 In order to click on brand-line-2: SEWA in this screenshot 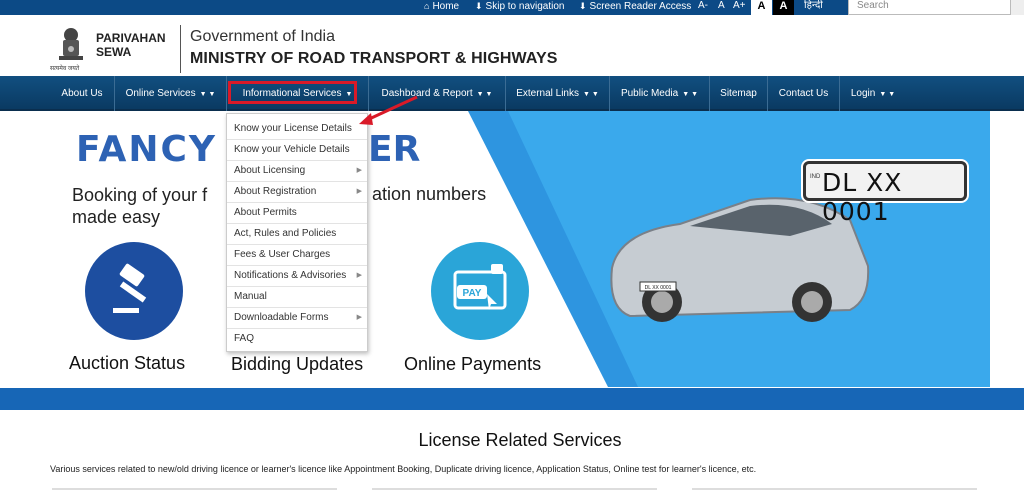, I will do `click(114, 52)`.